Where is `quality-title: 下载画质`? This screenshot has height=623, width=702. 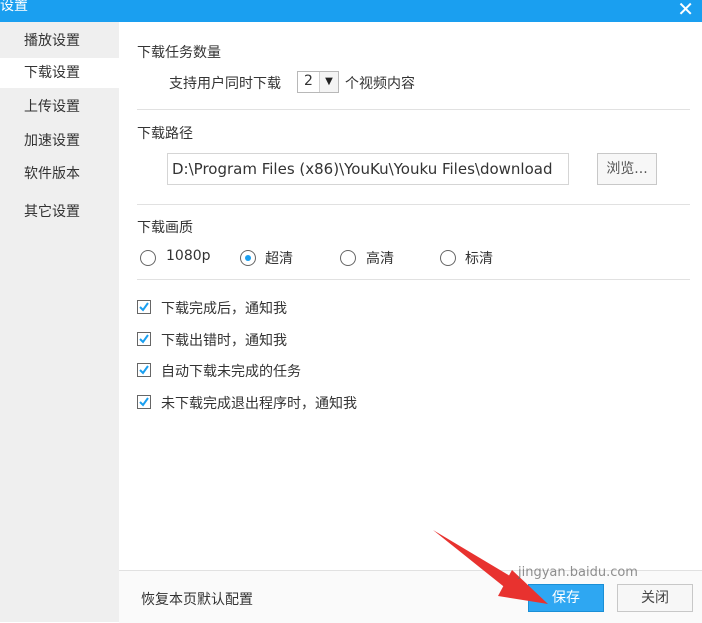
quality-title: 下载画质 is located at coordinates (165, 228).